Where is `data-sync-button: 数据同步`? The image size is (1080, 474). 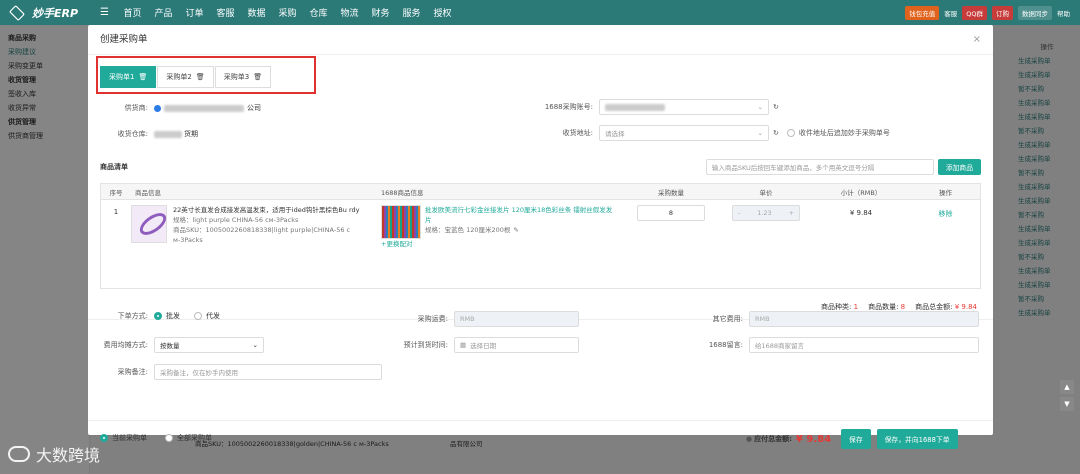
data-sync-button: 数据同步 is located at coordinates (1035, 12).